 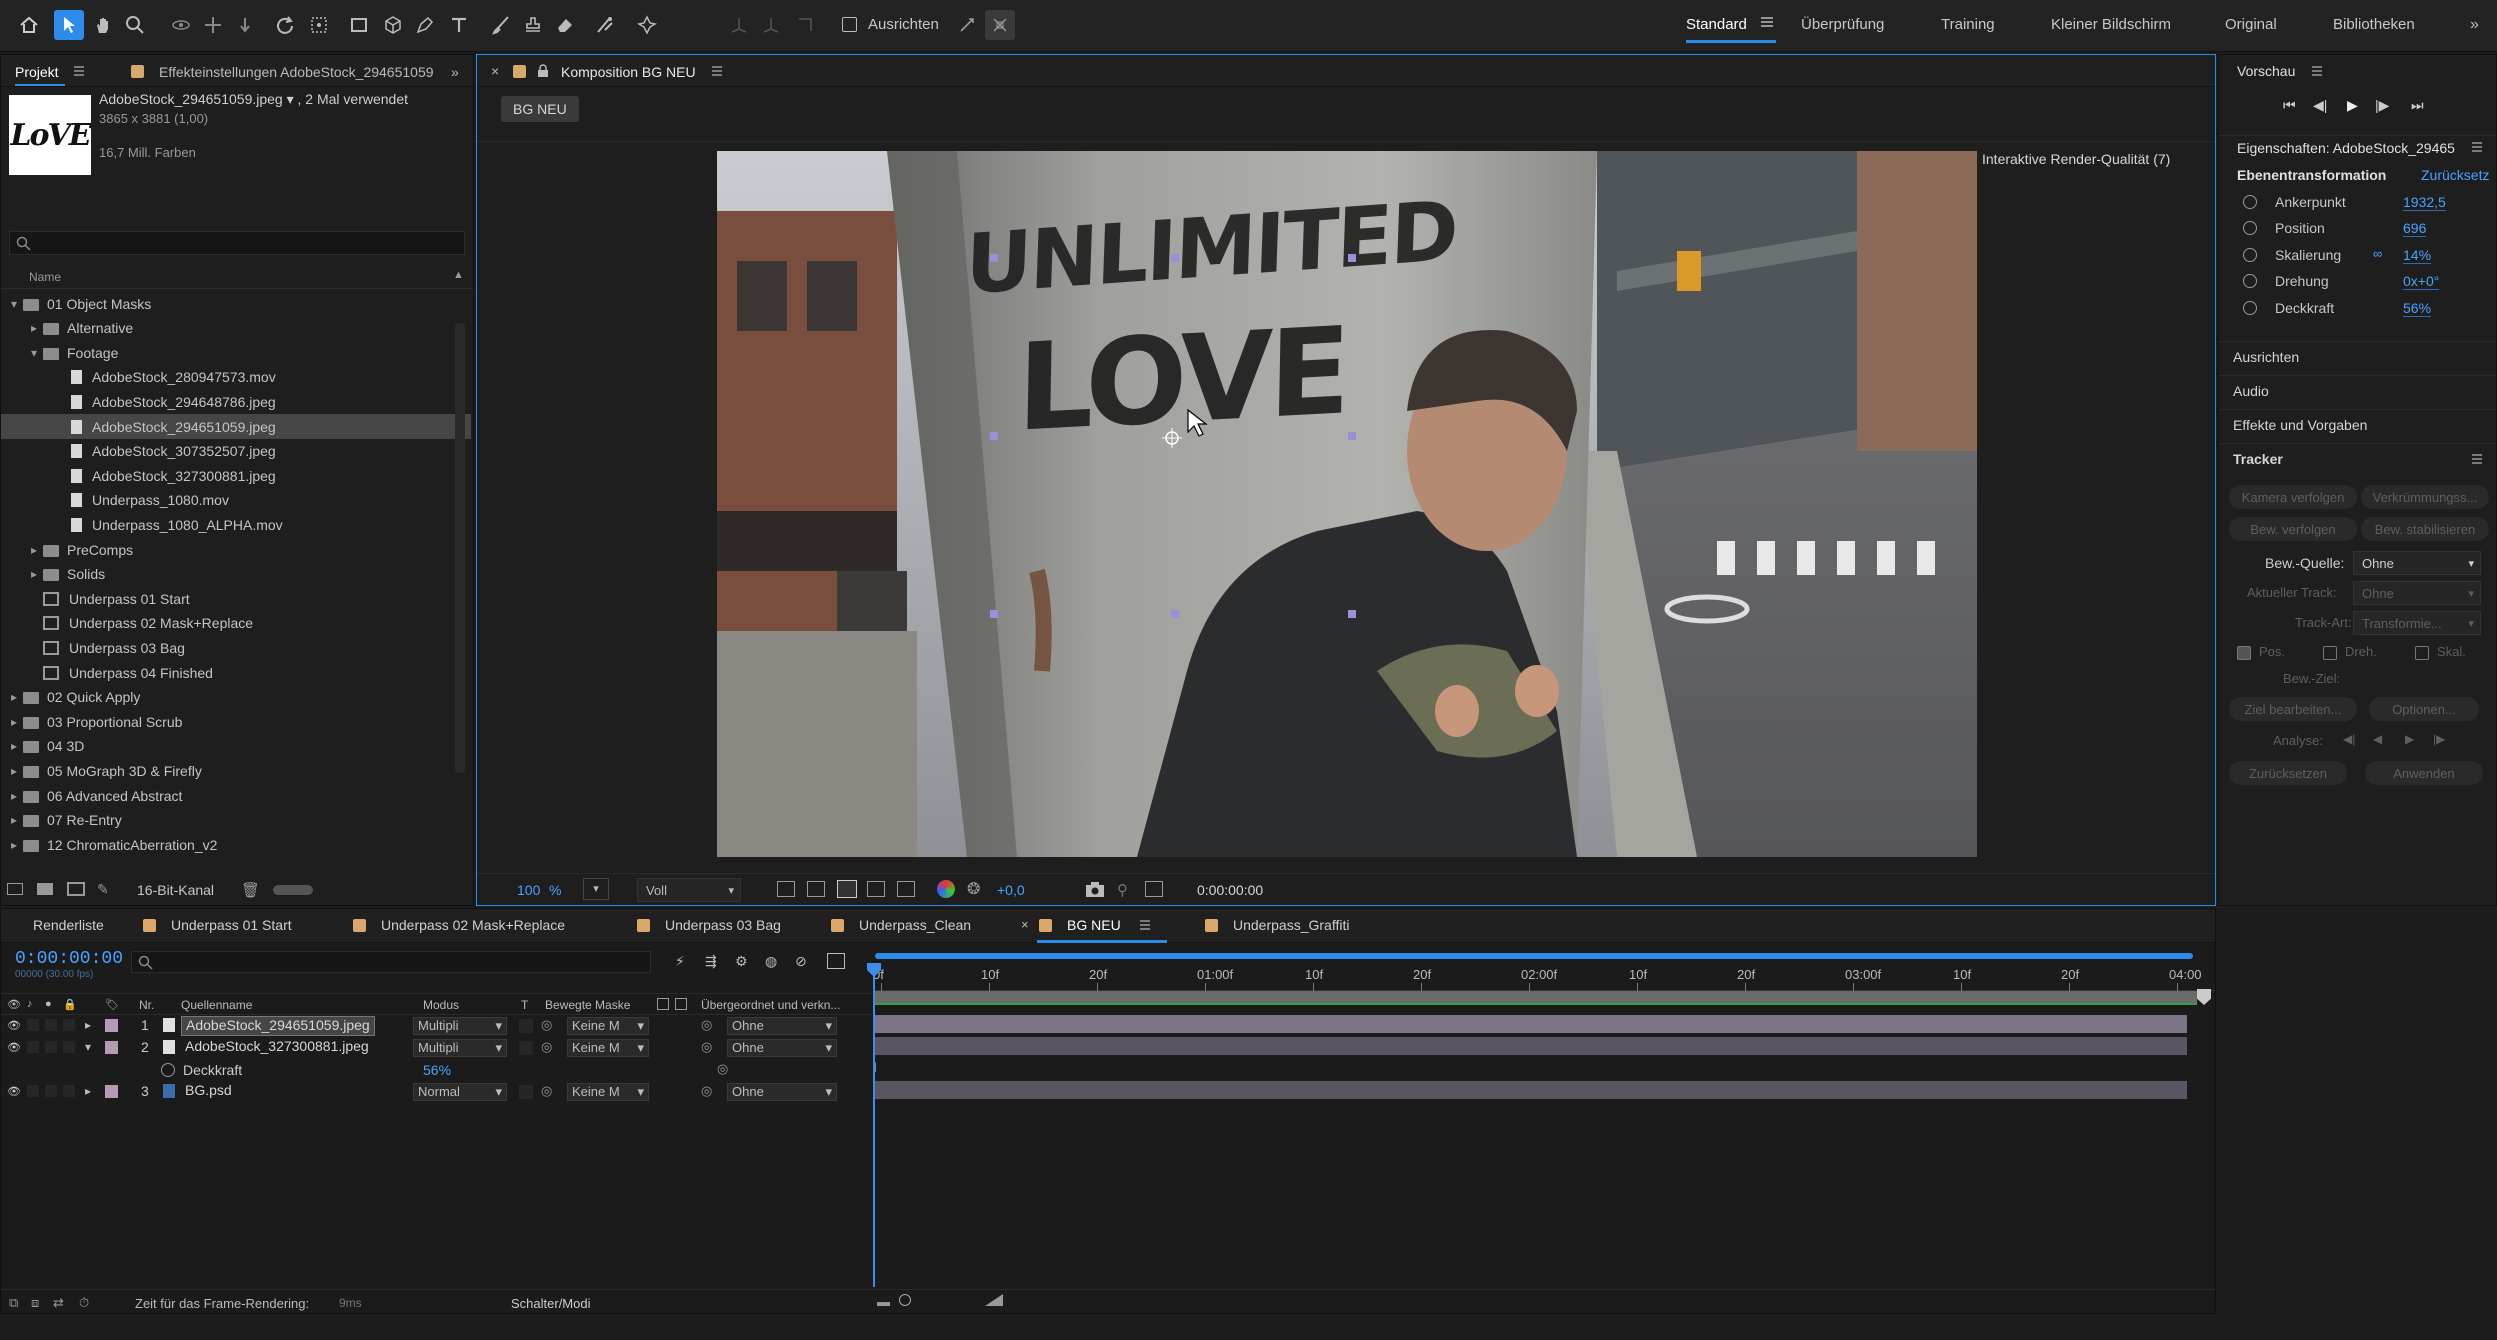 I want to click on tab-project: Projekt, so click(x=37, y=72).